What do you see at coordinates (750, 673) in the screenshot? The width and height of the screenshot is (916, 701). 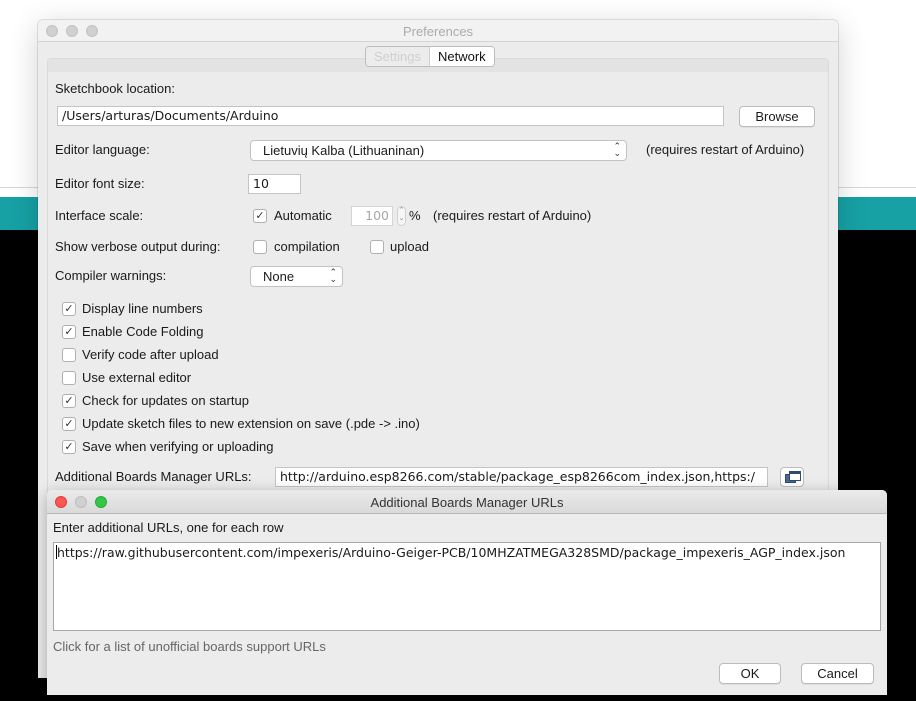 I see `ok-button: OK` at bounding box center [750, 673].